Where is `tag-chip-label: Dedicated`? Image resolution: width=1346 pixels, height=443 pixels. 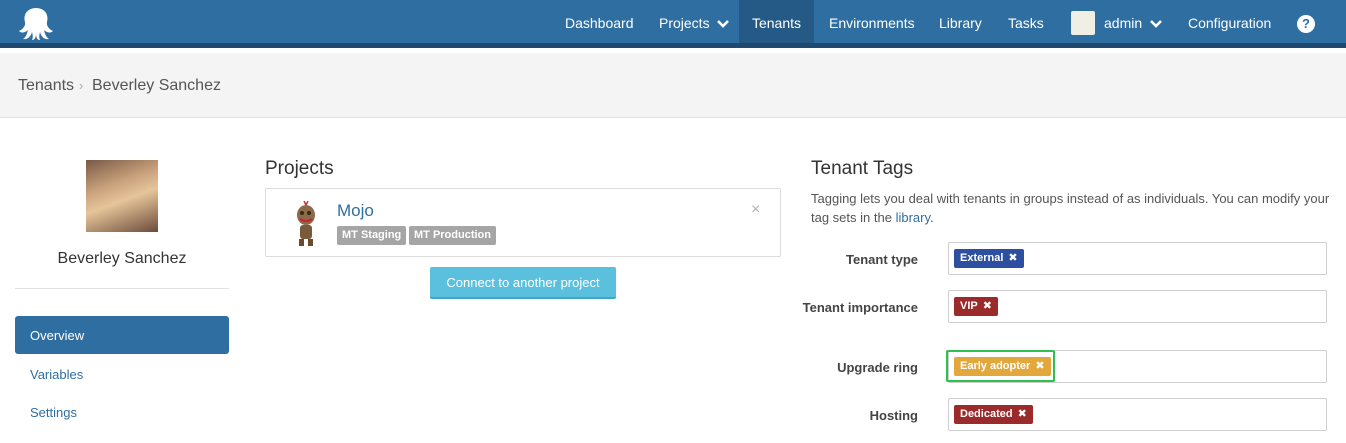
tag-chip-label: Dedicated is located at coordinates (986, 414).